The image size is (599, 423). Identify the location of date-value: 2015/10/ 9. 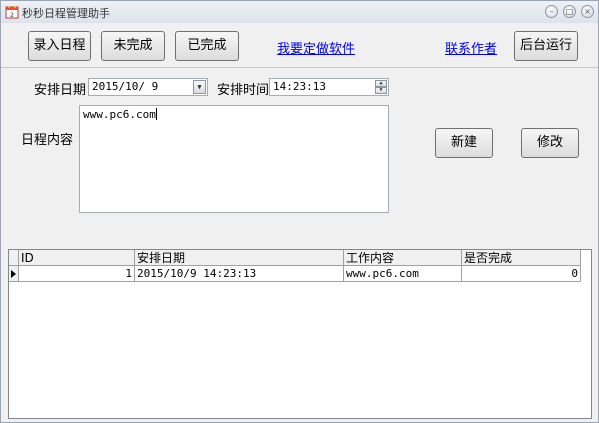
(125, 86).